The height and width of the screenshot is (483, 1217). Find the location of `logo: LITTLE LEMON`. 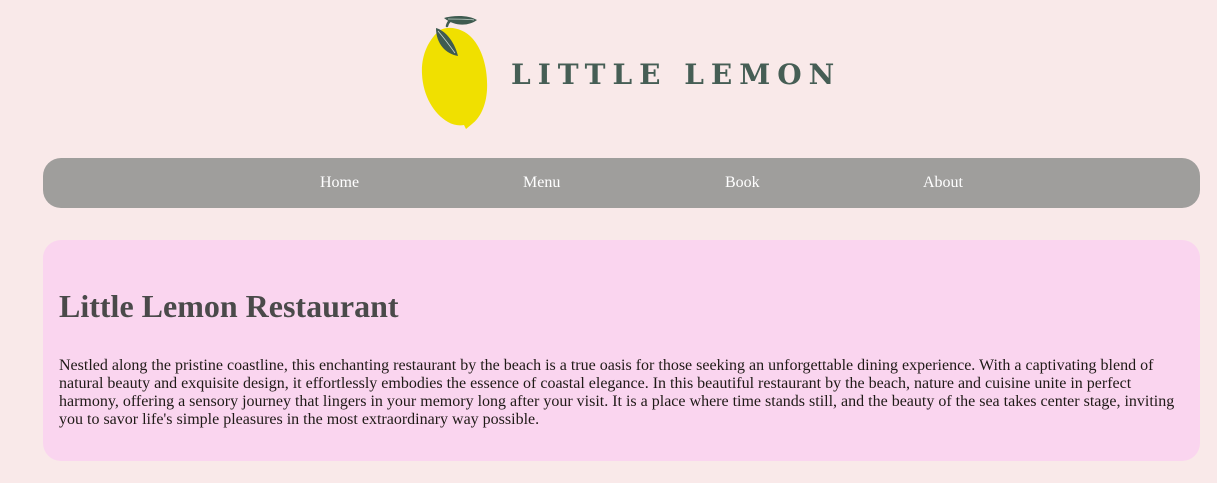

logo: LITTLE LEMON is located at coordinates (630, 72).